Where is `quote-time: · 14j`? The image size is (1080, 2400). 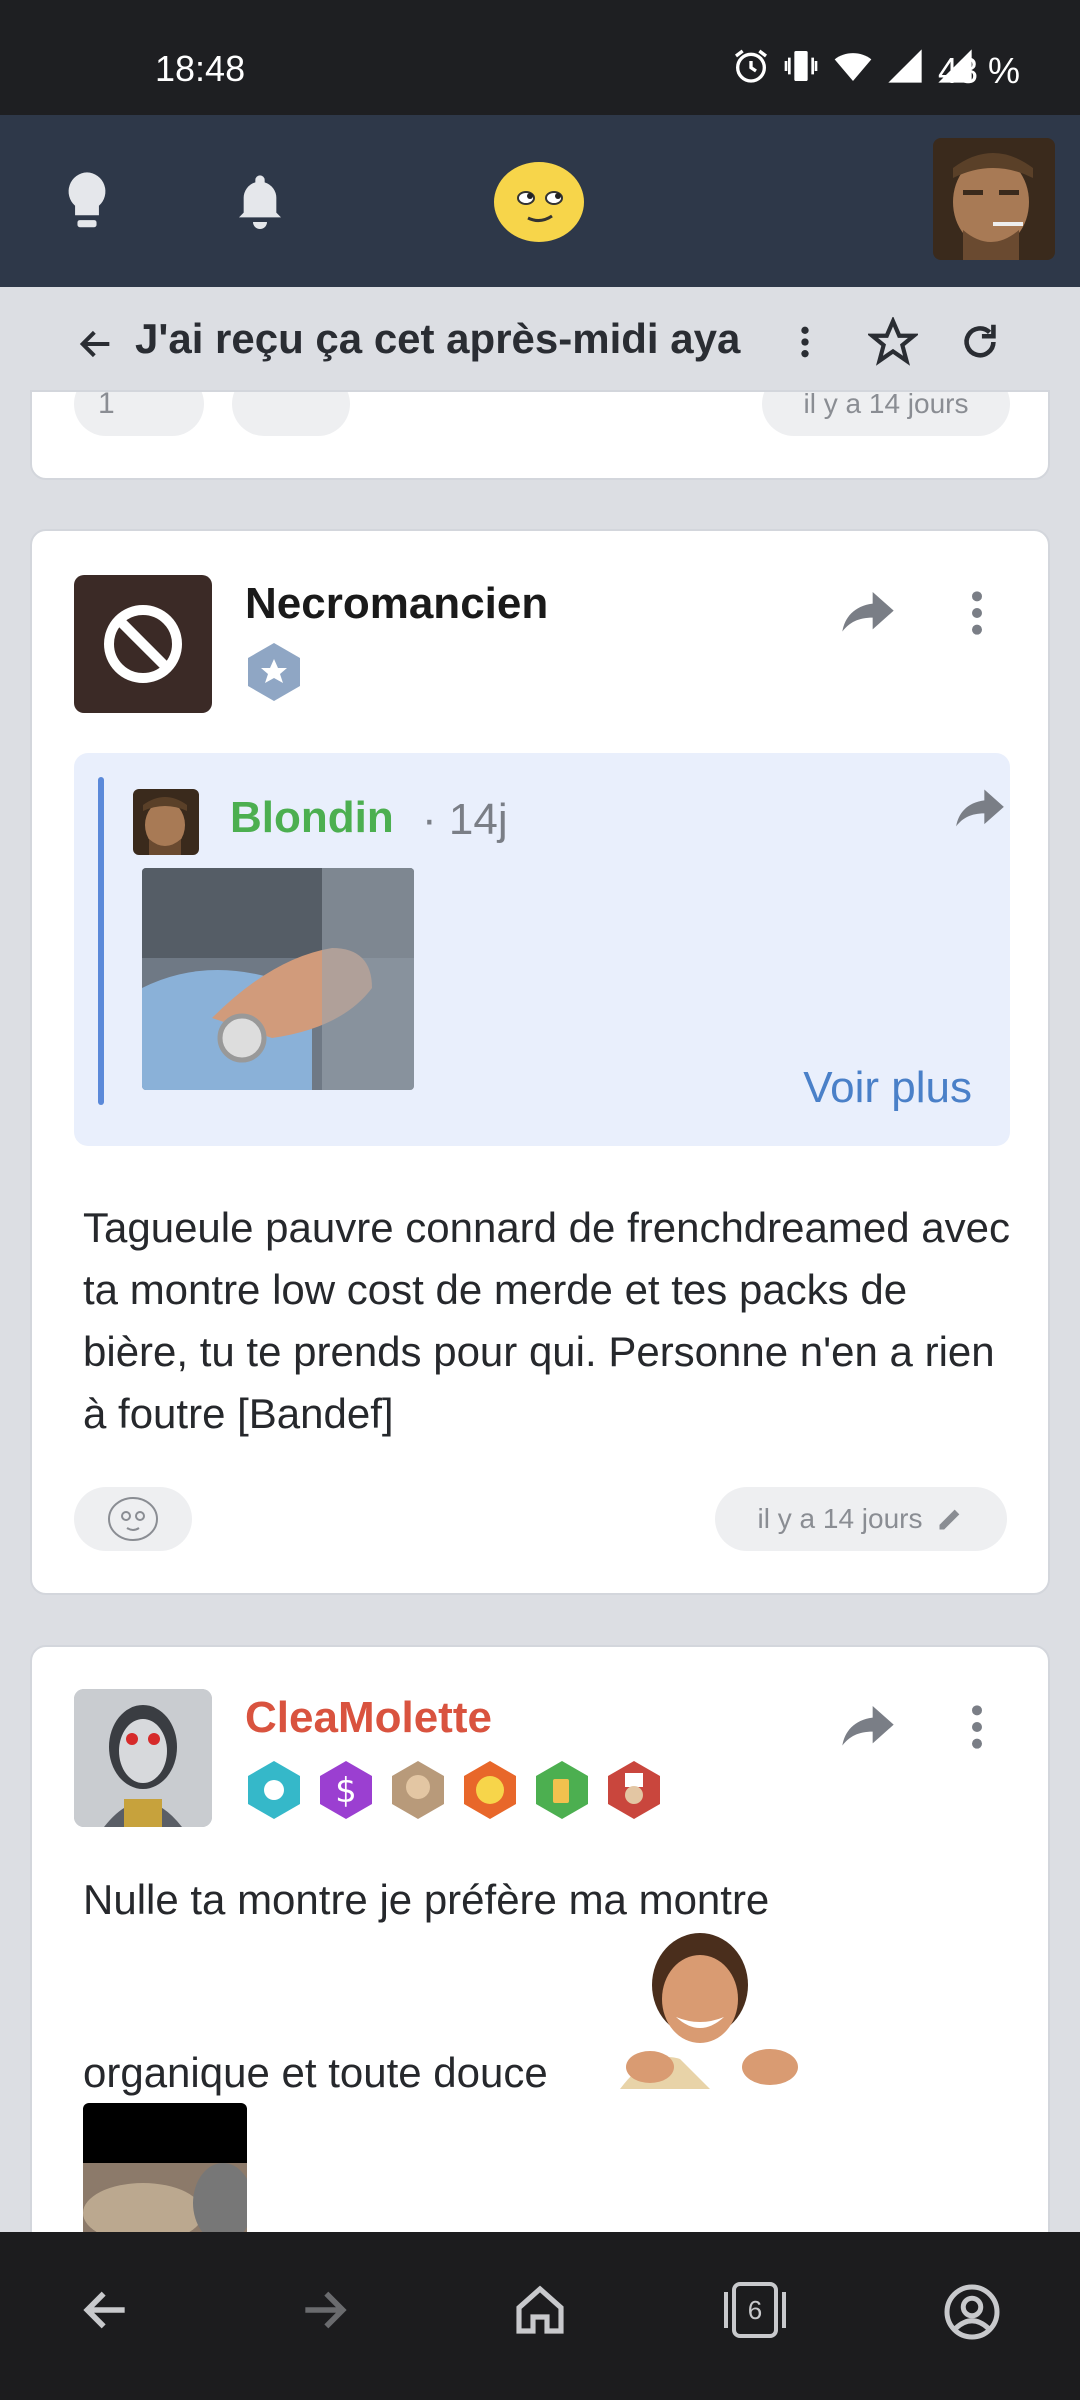
quote-time: · 14j is located at coordinates (465, 819).